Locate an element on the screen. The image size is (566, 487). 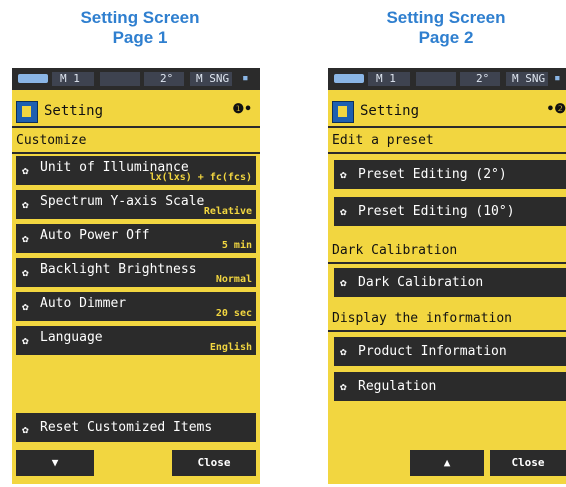
menu-item-spectrum-y-axis-scale: ✿ Spectrum Y-axis Scale Relative is located at coordinates (136, 204).